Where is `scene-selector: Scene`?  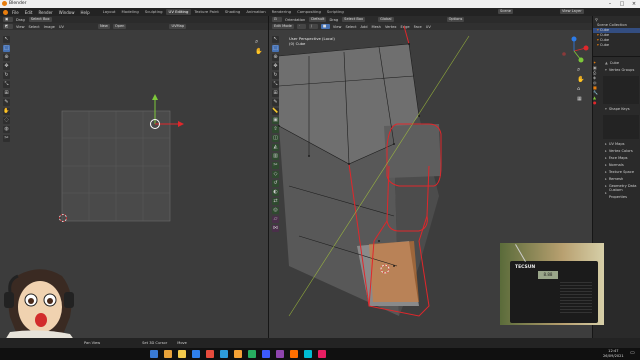
scene-selector: Scene is located at coordinates (507, 11).